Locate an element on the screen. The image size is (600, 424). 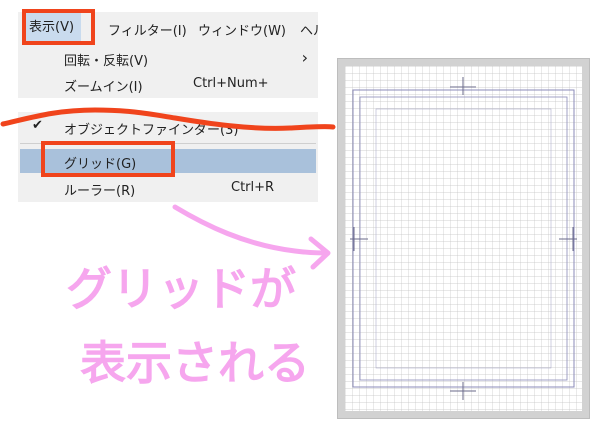
menu-item-zoom-in: ズームイン(I) Ctrl+Num+ is located at coordinates (168, 84).